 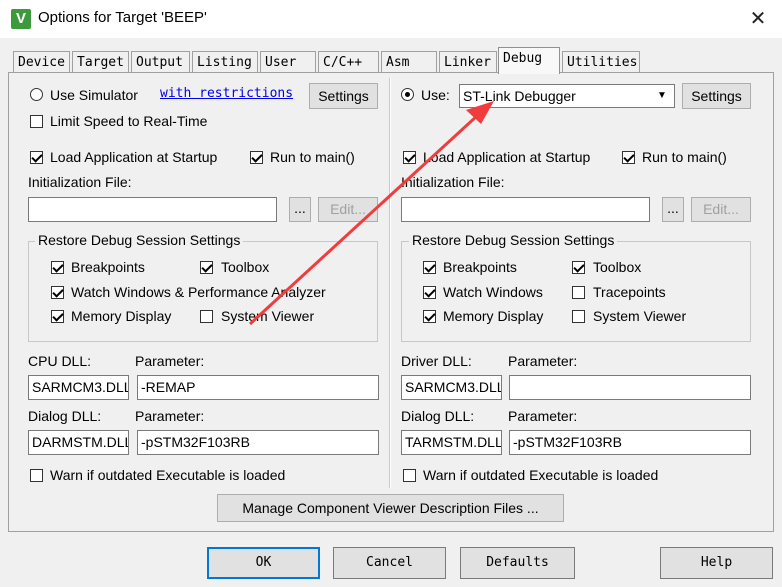 I want to click on annotation-arrow, so click(x=371, y=213).